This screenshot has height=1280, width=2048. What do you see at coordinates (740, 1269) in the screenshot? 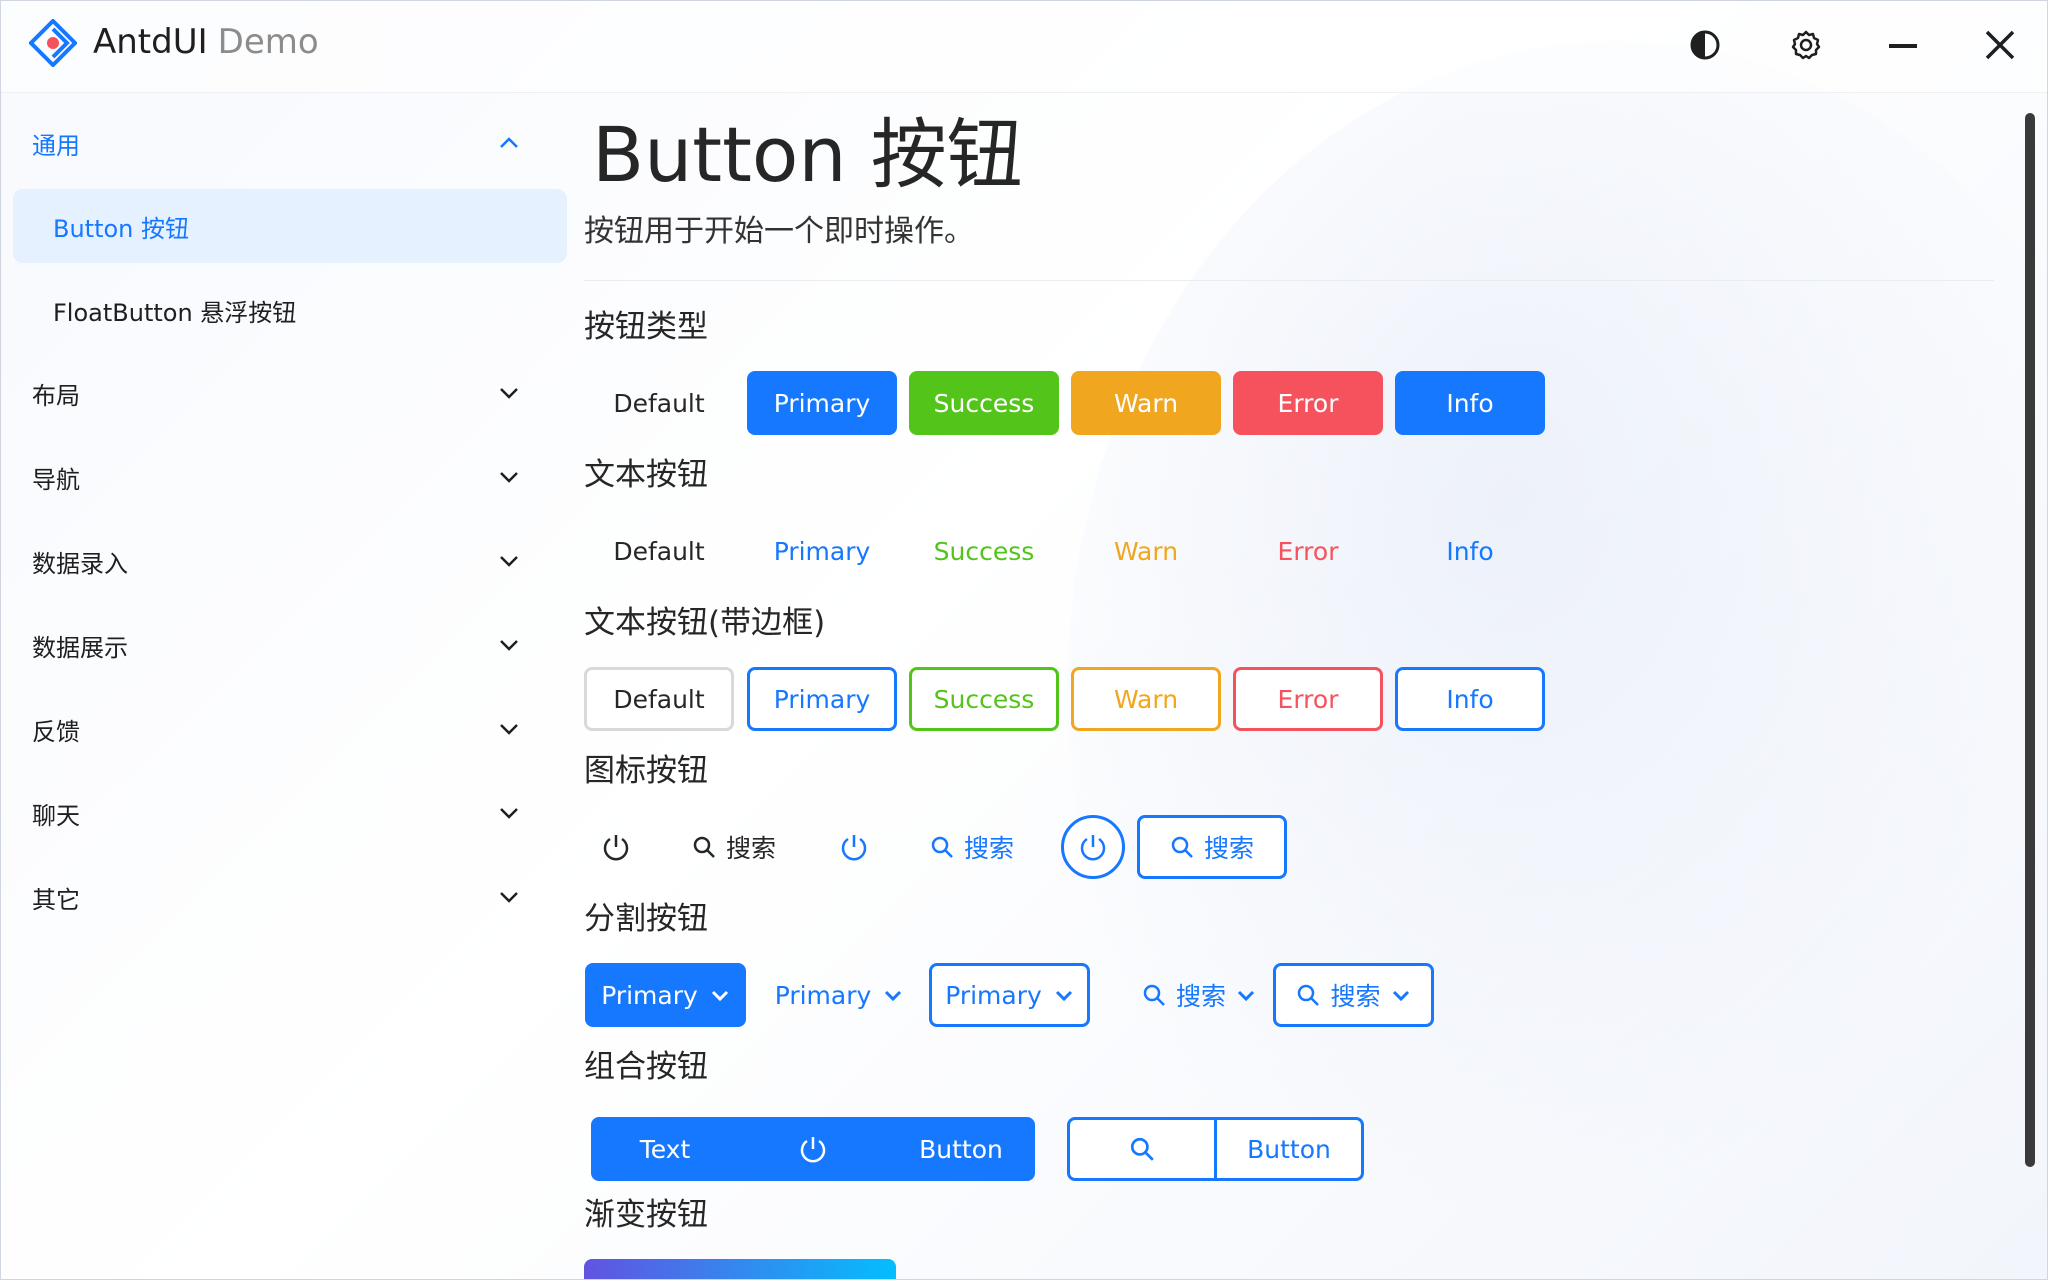
I see `gradient-button` at bounding box center [740, 1269].